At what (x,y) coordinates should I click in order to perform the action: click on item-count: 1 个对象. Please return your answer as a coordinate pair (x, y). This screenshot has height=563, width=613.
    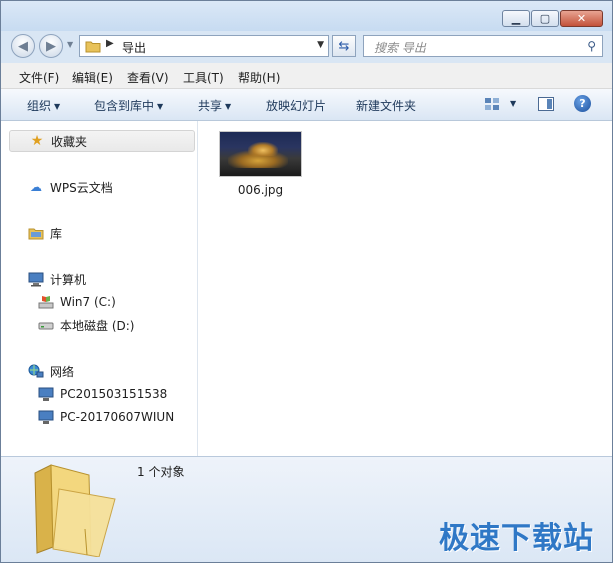
    Looking at the image, I should click on (161, 472).